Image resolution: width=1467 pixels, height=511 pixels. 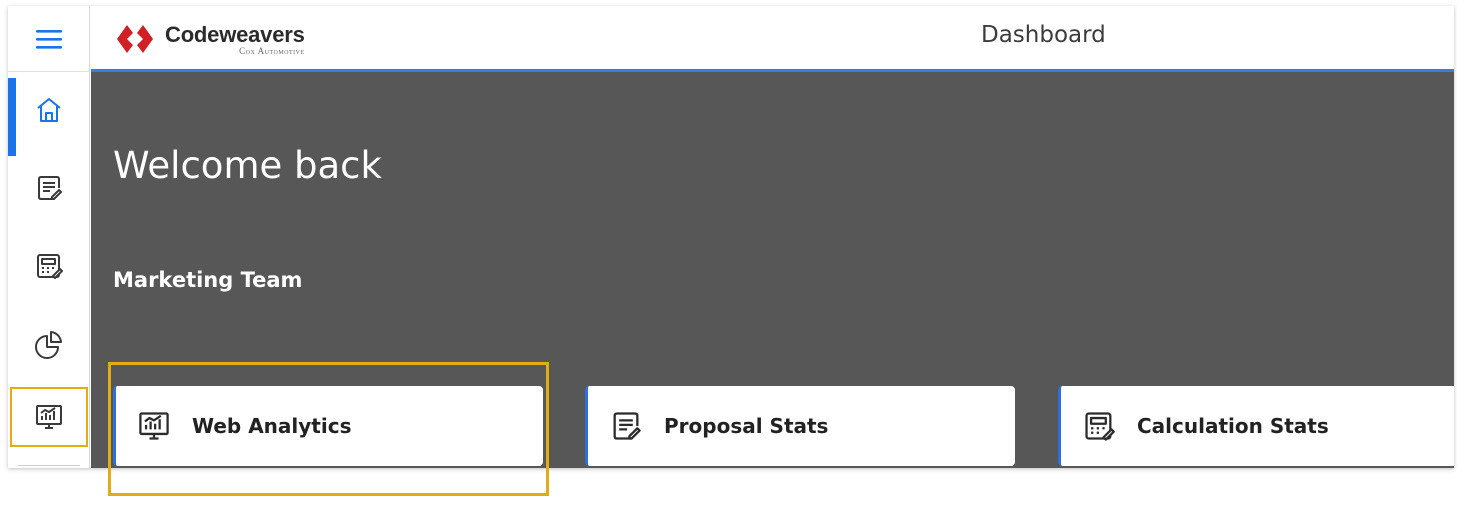 I want to click on sidebar-item-reports, so click(x=49, y=344).